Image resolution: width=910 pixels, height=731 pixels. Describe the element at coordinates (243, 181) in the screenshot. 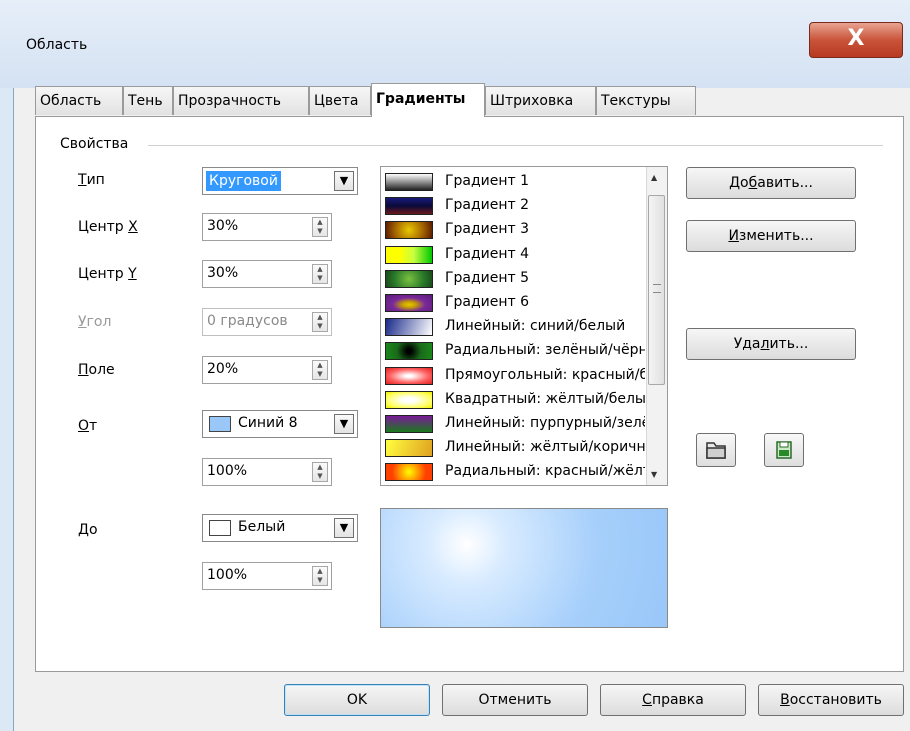

I see `type-selected-value: Круговой` at that location.